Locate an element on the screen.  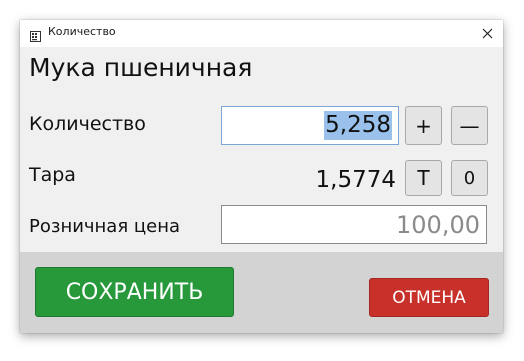
price-input: 100,00 is located at coordinates (354, 224).